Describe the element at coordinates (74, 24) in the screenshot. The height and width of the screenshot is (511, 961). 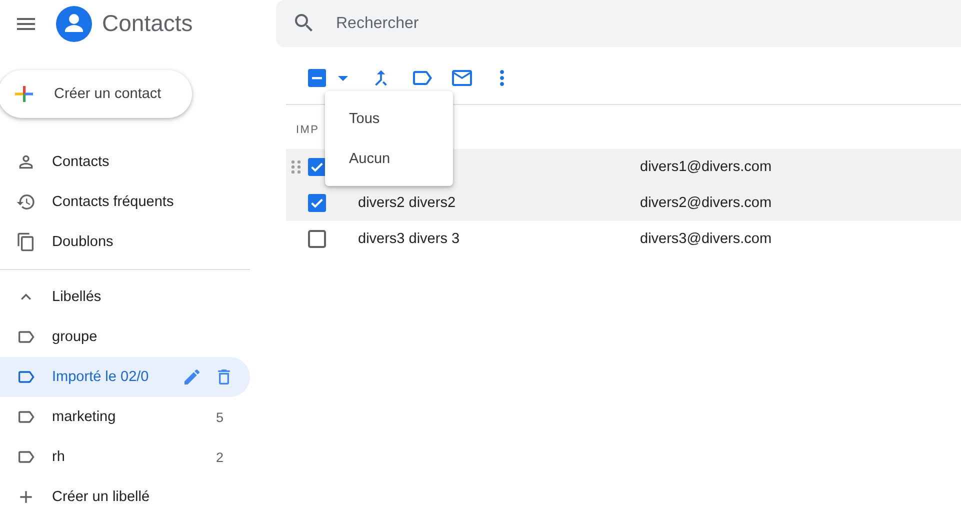
I see `contacts-logo-icon` at that location.